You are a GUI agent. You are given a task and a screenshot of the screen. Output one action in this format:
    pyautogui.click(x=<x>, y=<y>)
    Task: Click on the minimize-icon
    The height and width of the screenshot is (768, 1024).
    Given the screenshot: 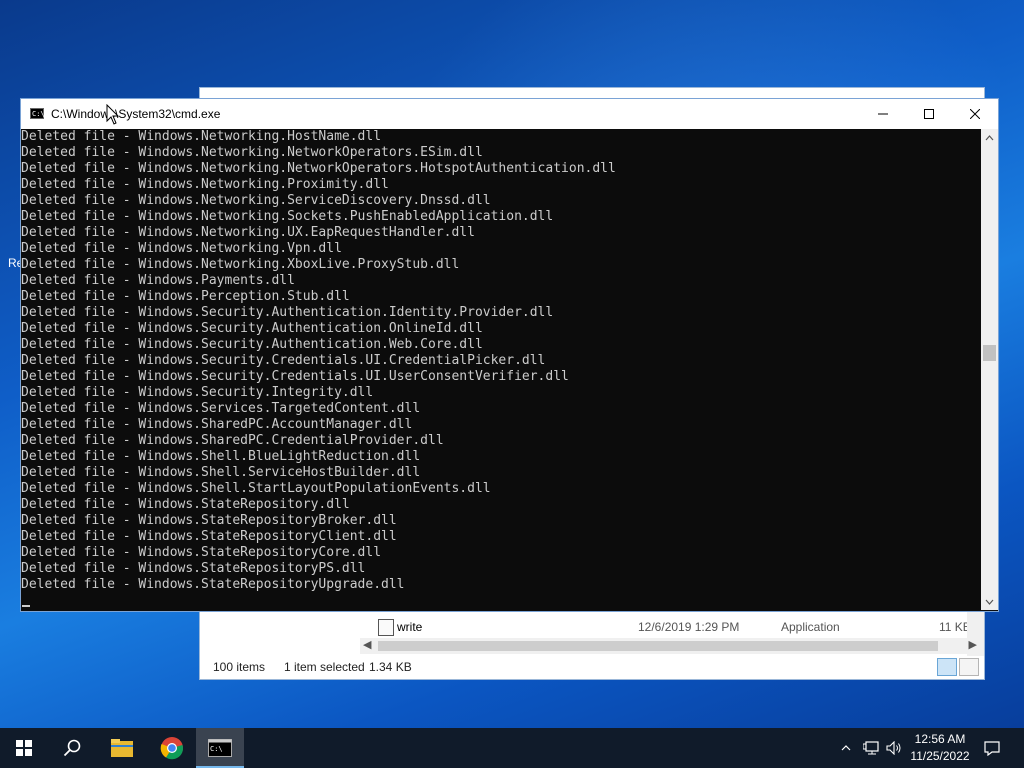 What is the action you would take?
    pyautogui.click(x=883, y=114)
    